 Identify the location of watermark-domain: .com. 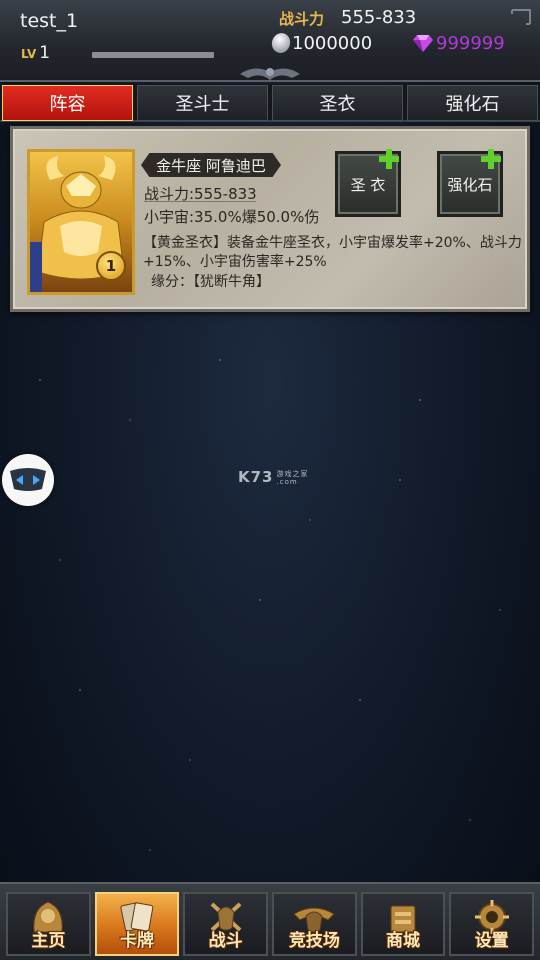
(287, 481).